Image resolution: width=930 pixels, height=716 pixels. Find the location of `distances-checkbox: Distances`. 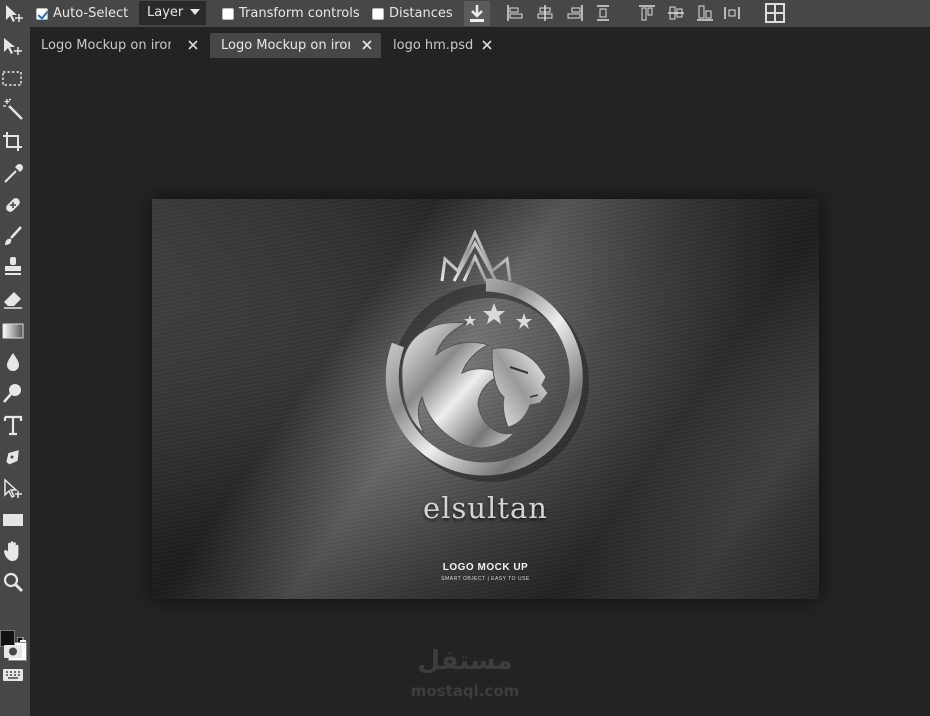

distances-checkbox: Distances is located at coordinates (412, 13).